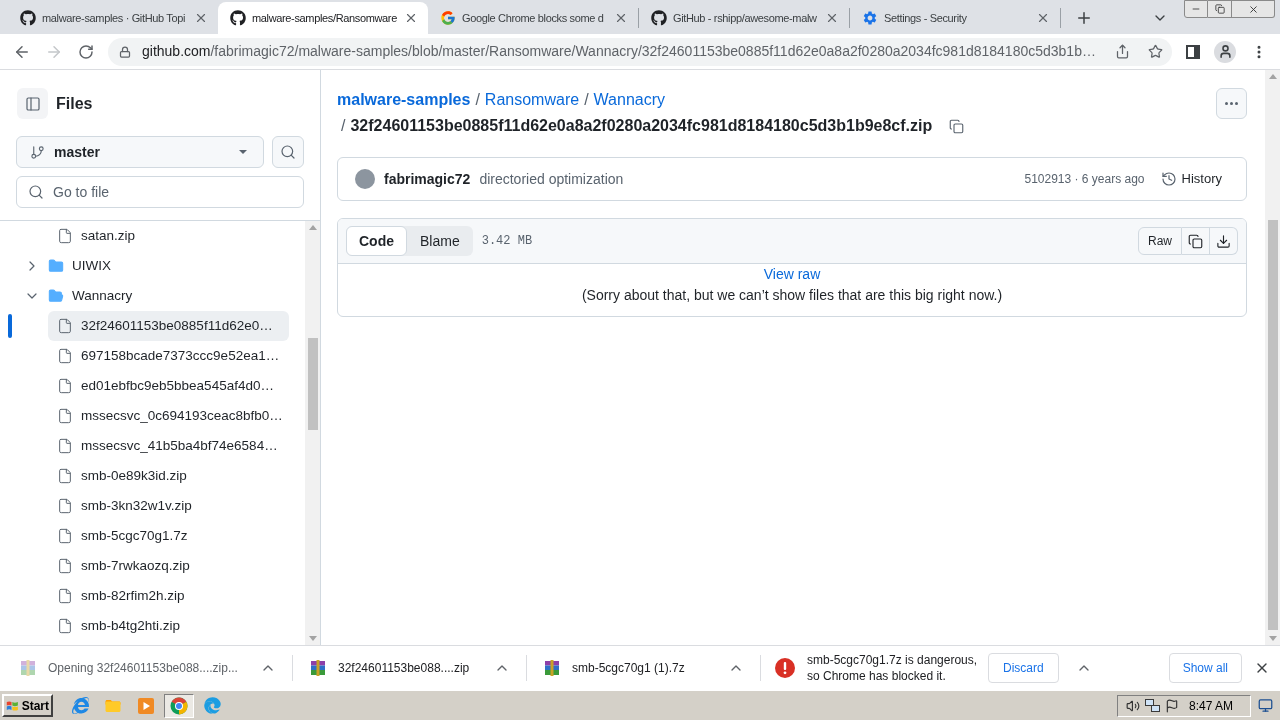 The width and height of the screenshot is (1280, 720). What do you see at coordinates (870, 18) in the screenshot?
I see `settings-icon` at bounding box center [870, 18].